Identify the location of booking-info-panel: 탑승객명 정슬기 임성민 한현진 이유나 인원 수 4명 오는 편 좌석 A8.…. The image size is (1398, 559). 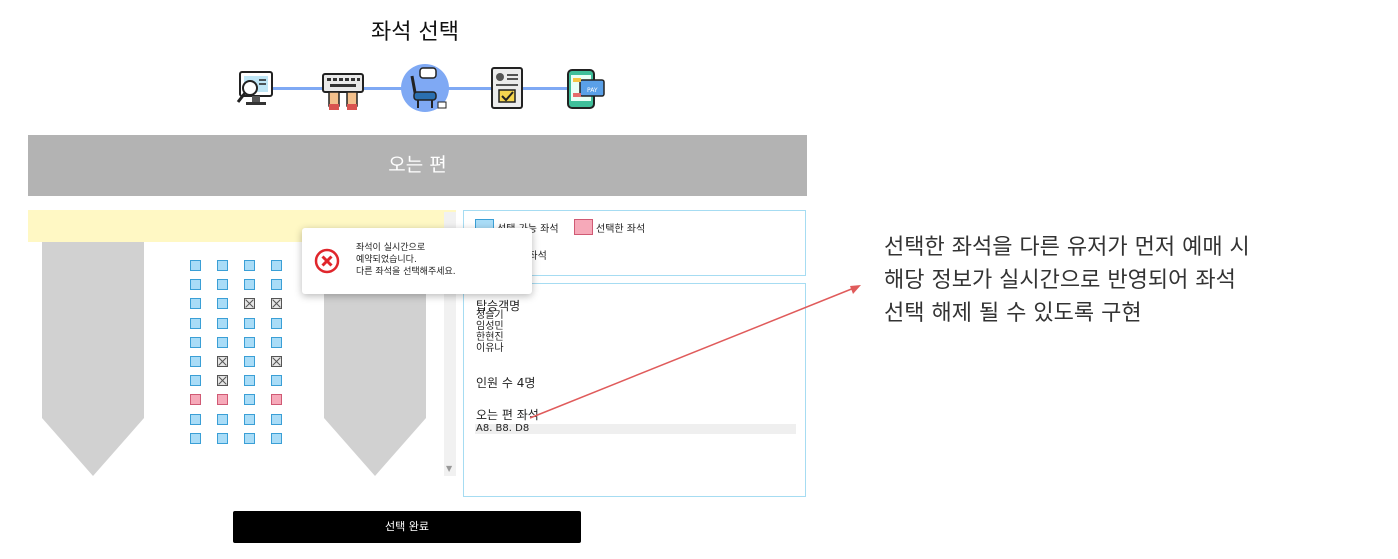
(634, 390).